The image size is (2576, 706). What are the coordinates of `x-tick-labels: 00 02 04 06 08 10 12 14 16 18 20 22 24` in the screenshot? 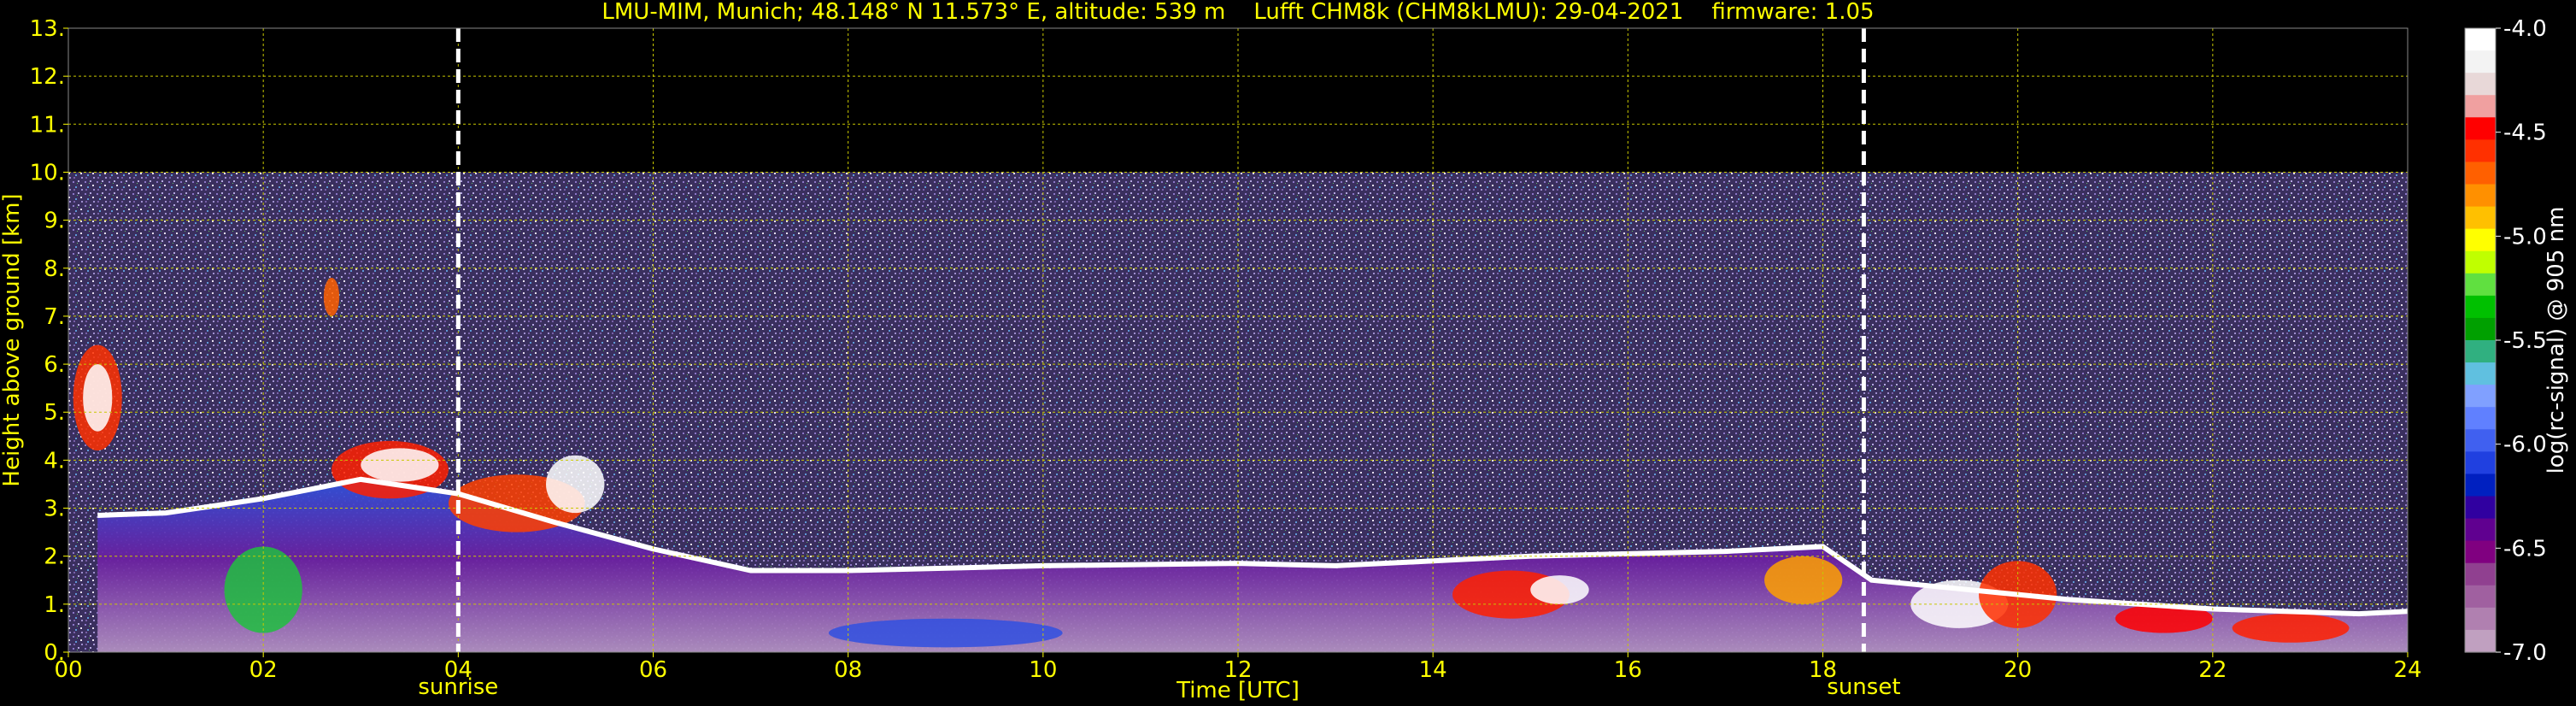 It's located at (1238, 667).